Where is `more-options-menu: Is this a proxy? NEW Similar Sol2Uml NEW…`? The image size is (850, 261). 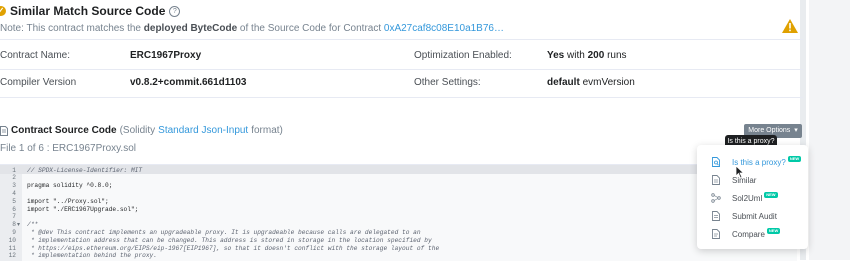
more-options-menu: Is this a proxy? NEW Similar Sol2Uml NEW… is located at coordinates (752, 197).